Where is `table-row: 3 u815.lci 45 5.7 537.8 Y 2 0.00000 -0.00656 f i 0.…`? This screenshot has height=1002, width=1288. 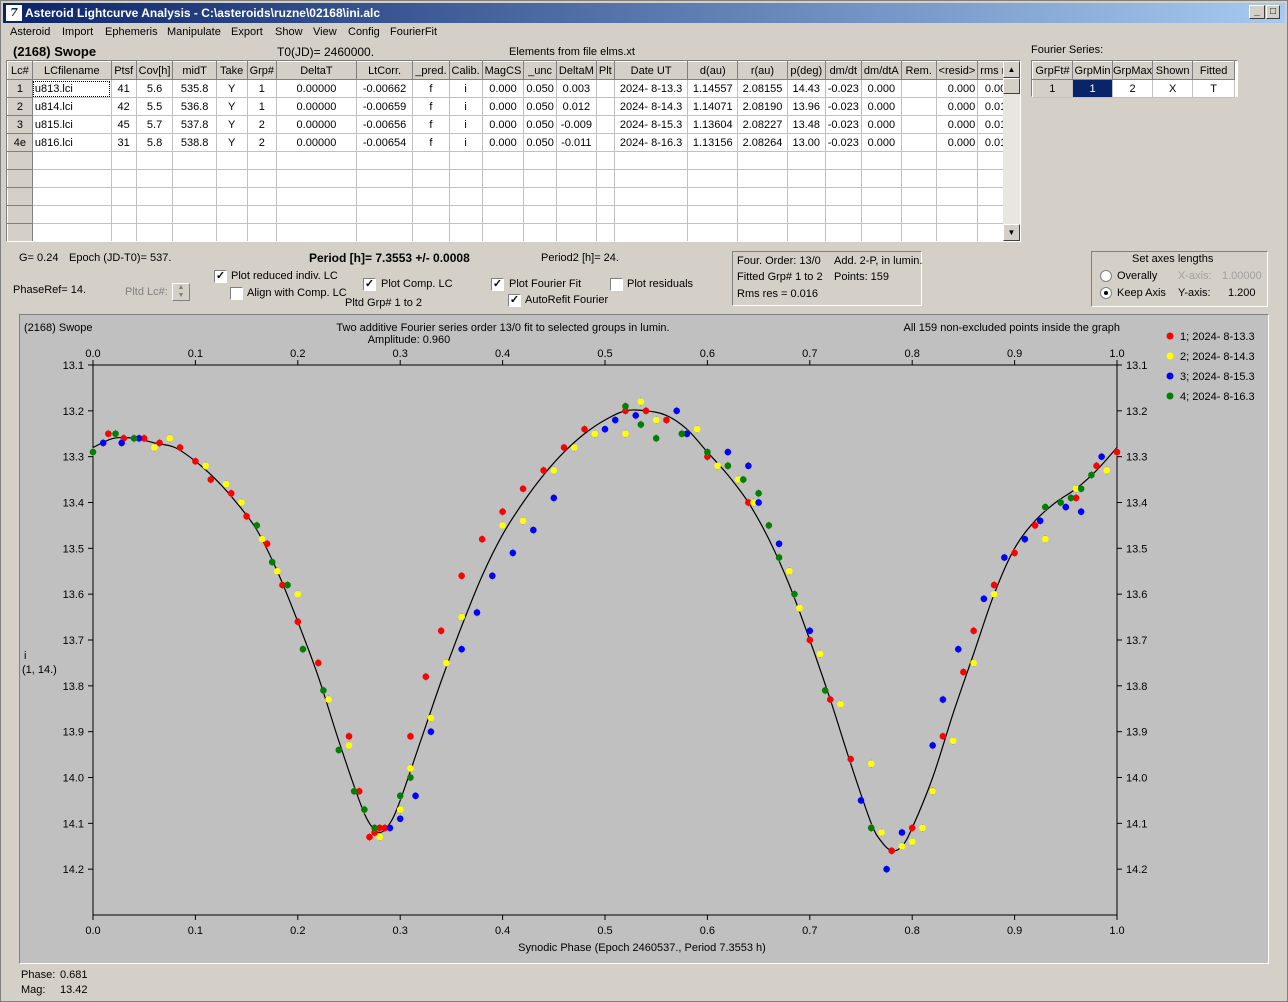
table-row: 3 u815.lci 45 5.7 537.8 Y 2 0.00000 -0.00656 f i 0.… is located at coordinates (513, 124).